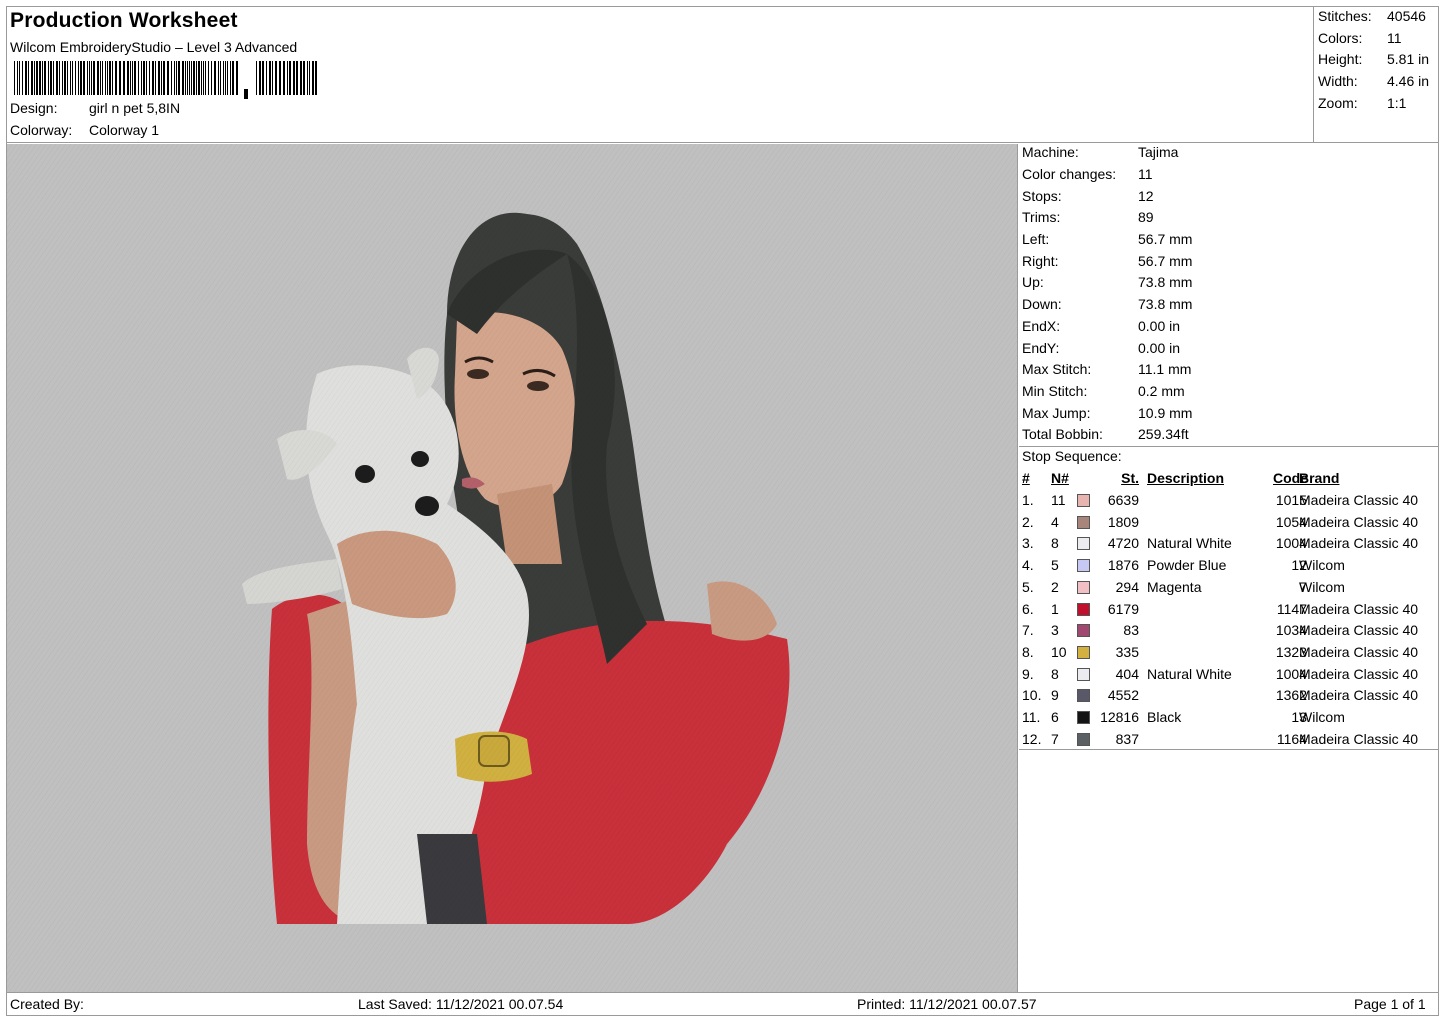  I want to click on stop-sequence-label: Stop Sequence:, so click(1072, 456).